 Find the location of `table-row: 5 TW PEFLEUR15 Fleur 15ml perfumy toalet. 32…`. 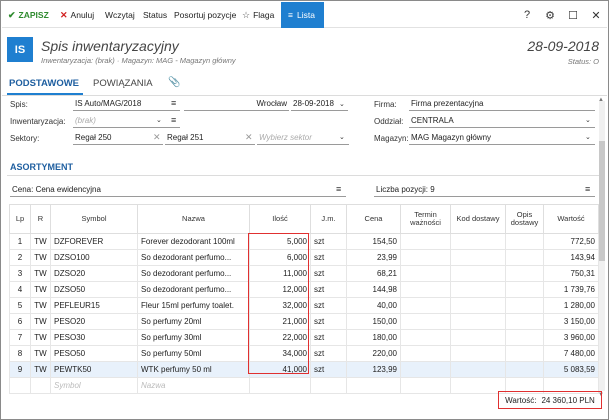

table-row: 5 TW PEFLEUR15 Fleur 15ml perfumy toalet. 32… is located at coordinates (304, 305).